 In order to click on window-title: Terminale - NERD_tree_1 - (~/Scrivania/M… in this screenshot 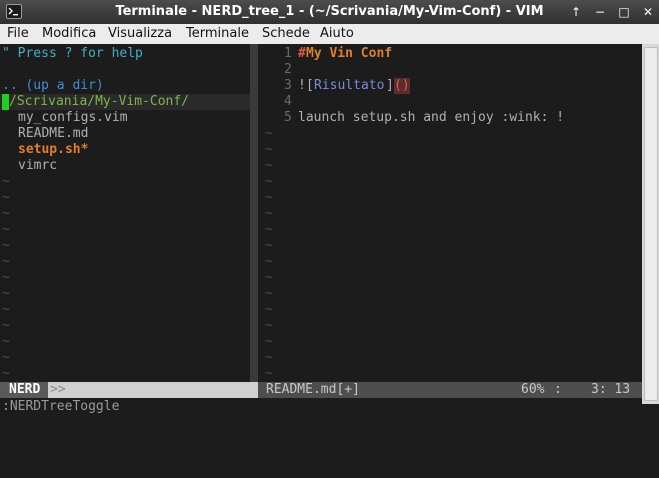, I will do `click(329, 11)`.